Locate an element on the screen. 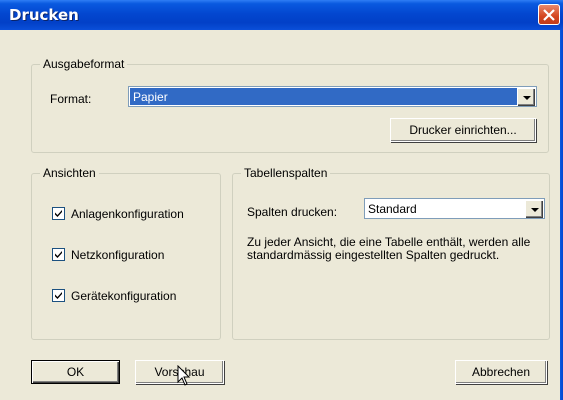 Image resolution: width=563 pixels, height=400 pixels. format-select: Papier is located at coordinates (332, 96).